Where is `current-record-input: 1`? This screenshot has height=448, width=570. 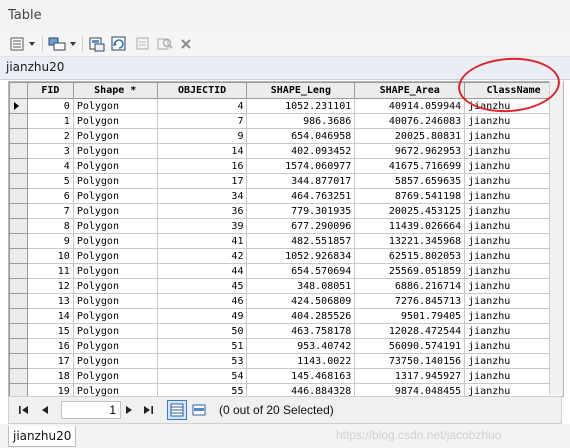
current-record-input: 1 is located at coordinates (91, 410).